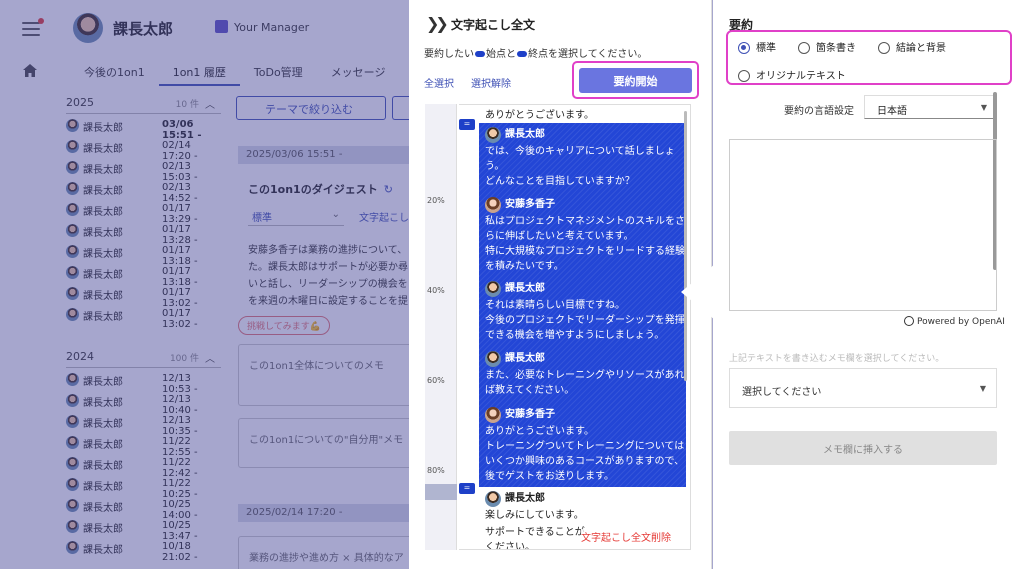  I want to click on select-all-button: 全選択, so click(439, 82).